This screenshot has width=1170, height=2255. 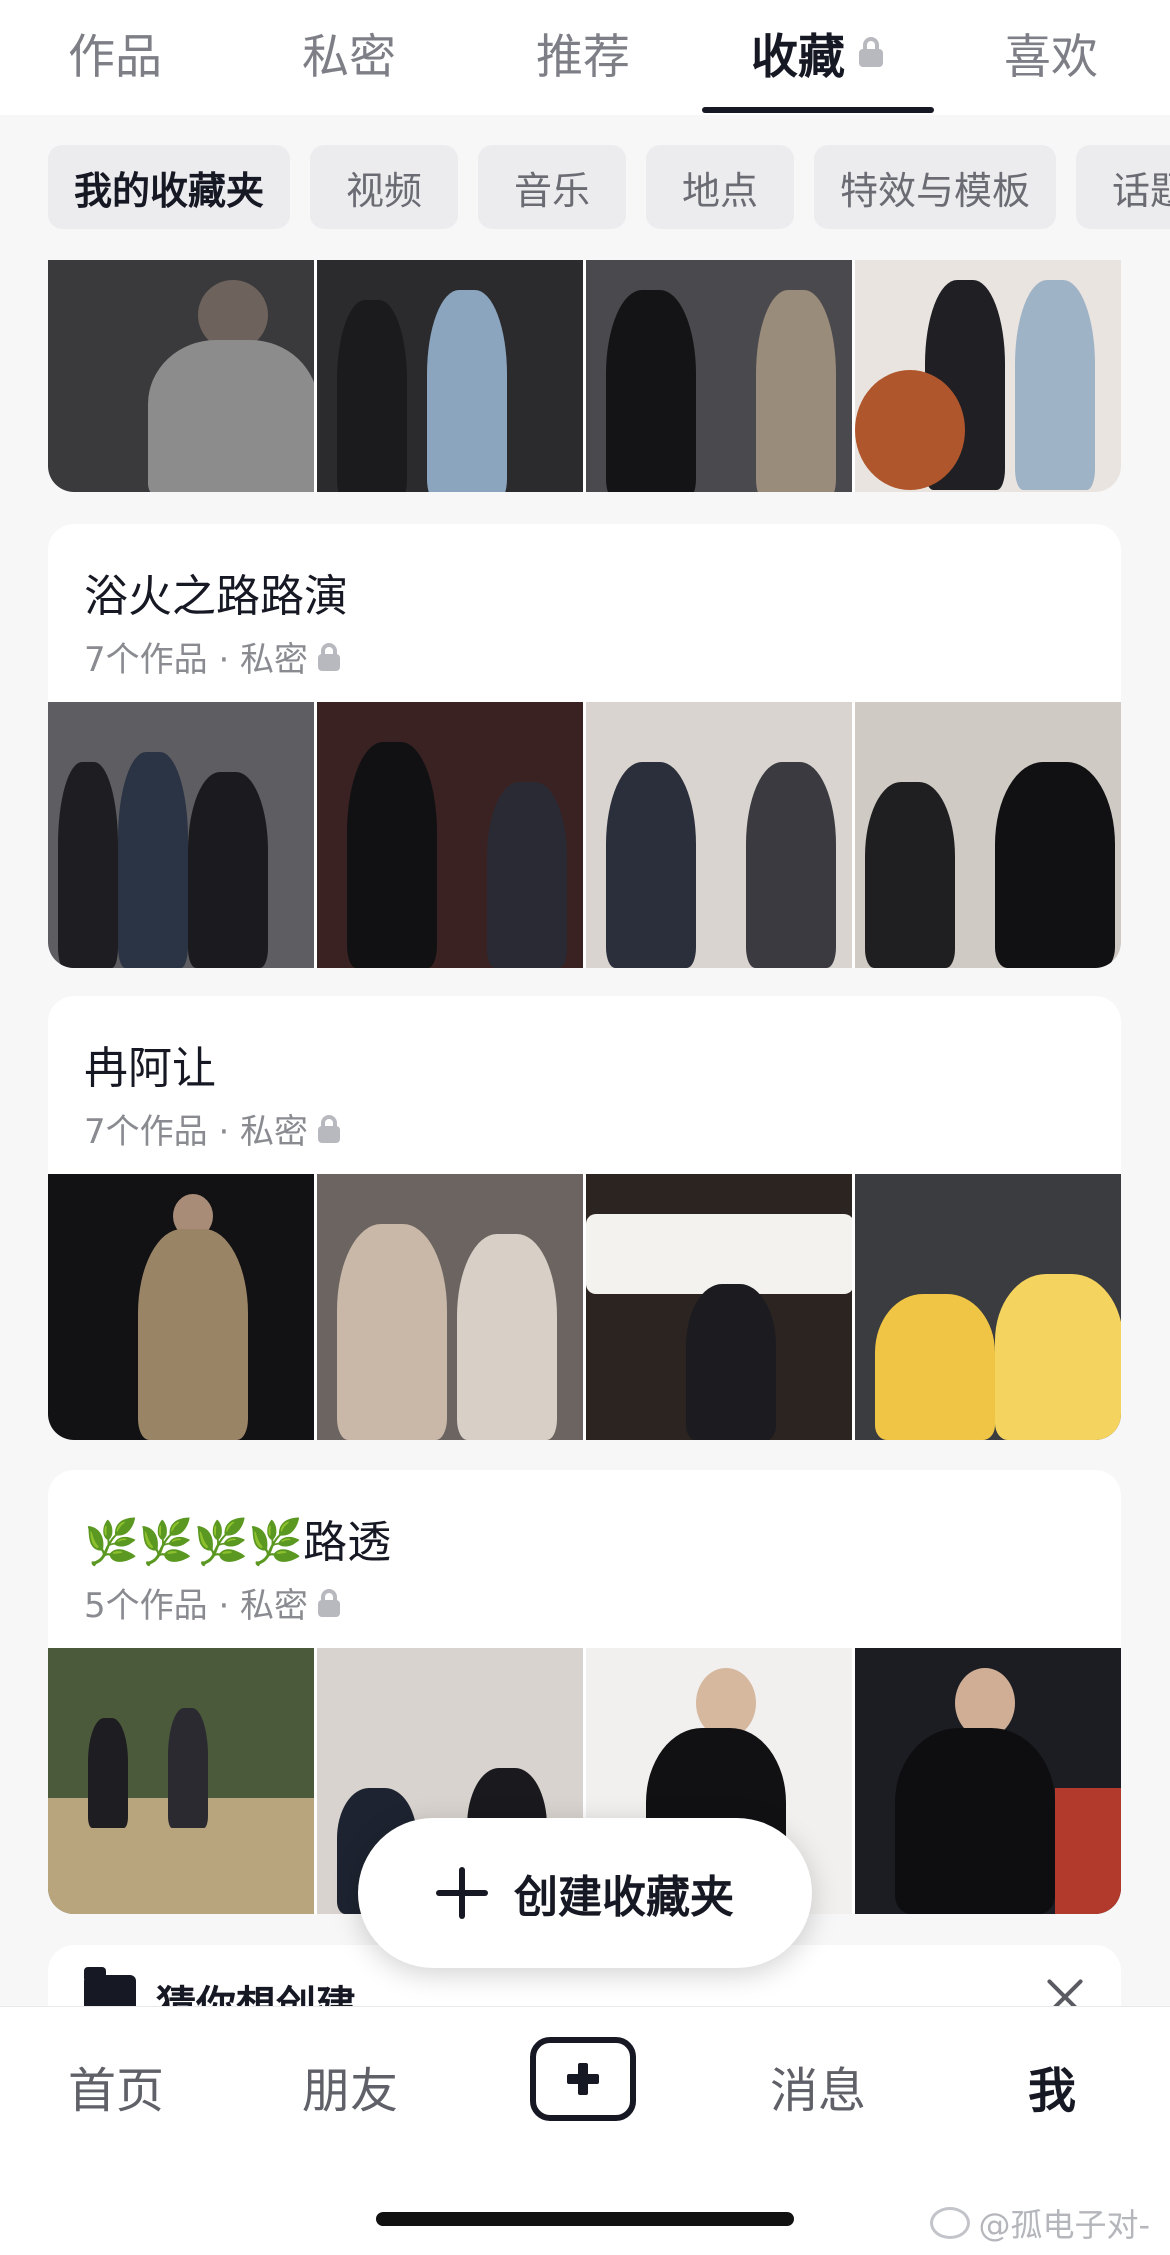 I want to click on tab-likes: 喜欢, so click(x=1051, y=53).